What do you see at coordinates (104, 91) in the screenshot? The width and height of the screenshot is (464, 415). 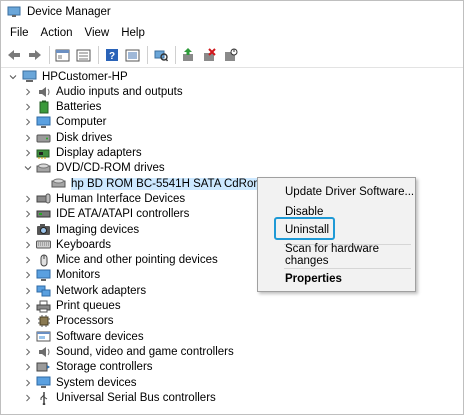 I see `tree-category-item: Audio inputs and outputs` at bounding box center [104, 91].